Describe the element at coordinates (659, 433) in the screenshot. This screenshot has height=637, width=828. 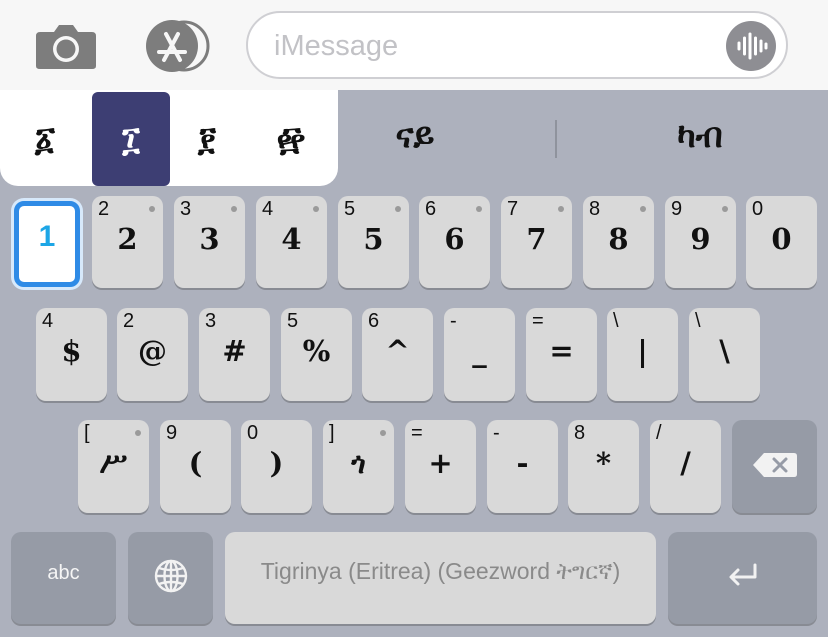
I see `key-hint: /` at that location.